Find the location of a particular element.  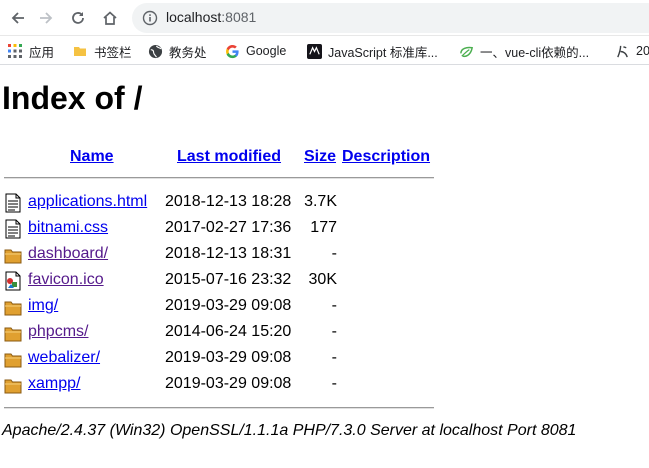

column-header-size: Size is located at coordinates (320, 156).